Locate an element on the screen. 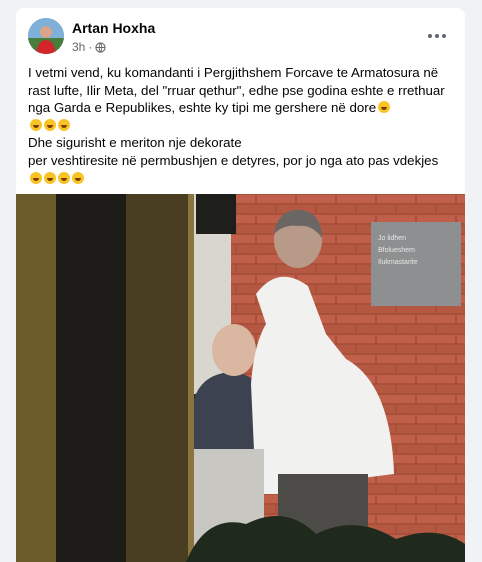  window-dark is located at coordinates (216, 214).